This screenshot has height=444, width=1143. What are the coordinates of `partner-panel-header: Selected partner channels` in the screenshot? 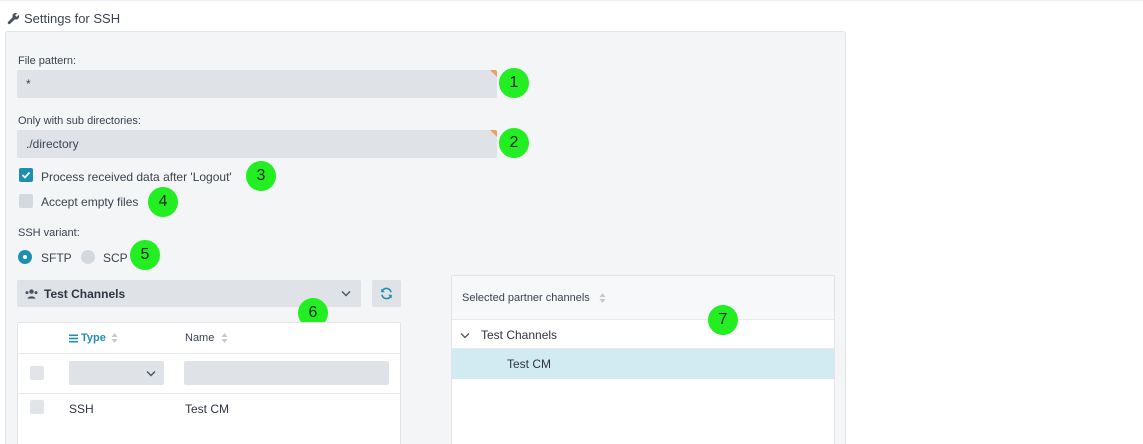 It's located at (643, 298).